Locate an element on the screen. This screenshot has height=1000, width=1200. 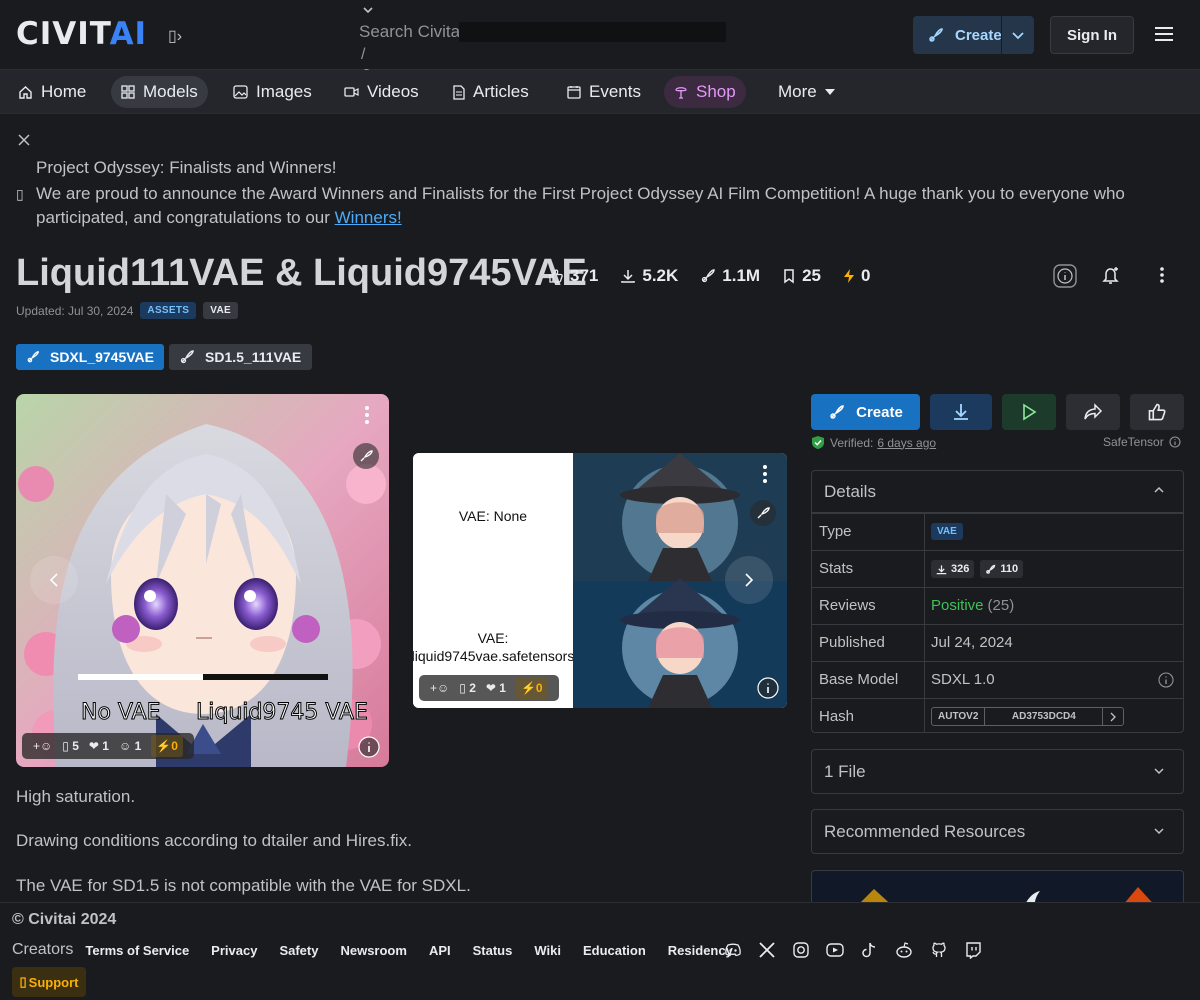
reviews-count: (25) is located at coordinates (1001, 605).